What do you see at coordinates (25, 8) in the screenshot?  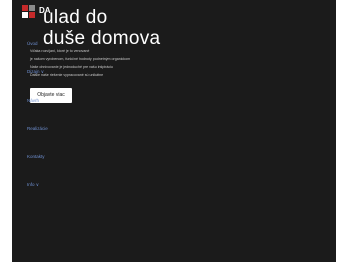 I see `logo-square-red` at bounding box center [25, 8].